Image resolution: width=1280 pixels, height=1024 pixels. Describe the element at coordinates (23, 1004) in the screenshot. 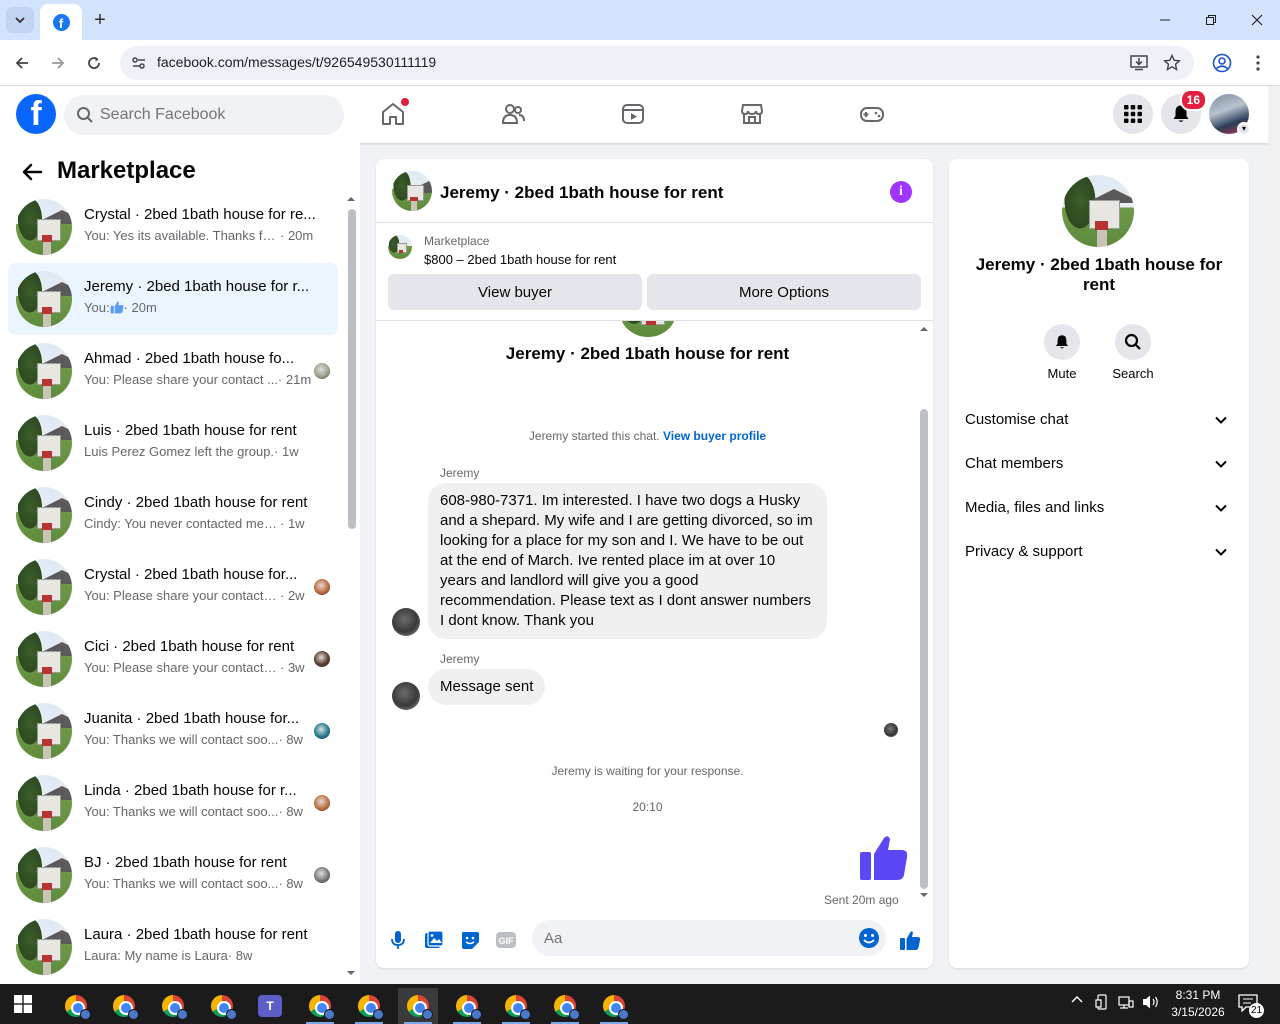

I see `windows-start-icon` at that location.